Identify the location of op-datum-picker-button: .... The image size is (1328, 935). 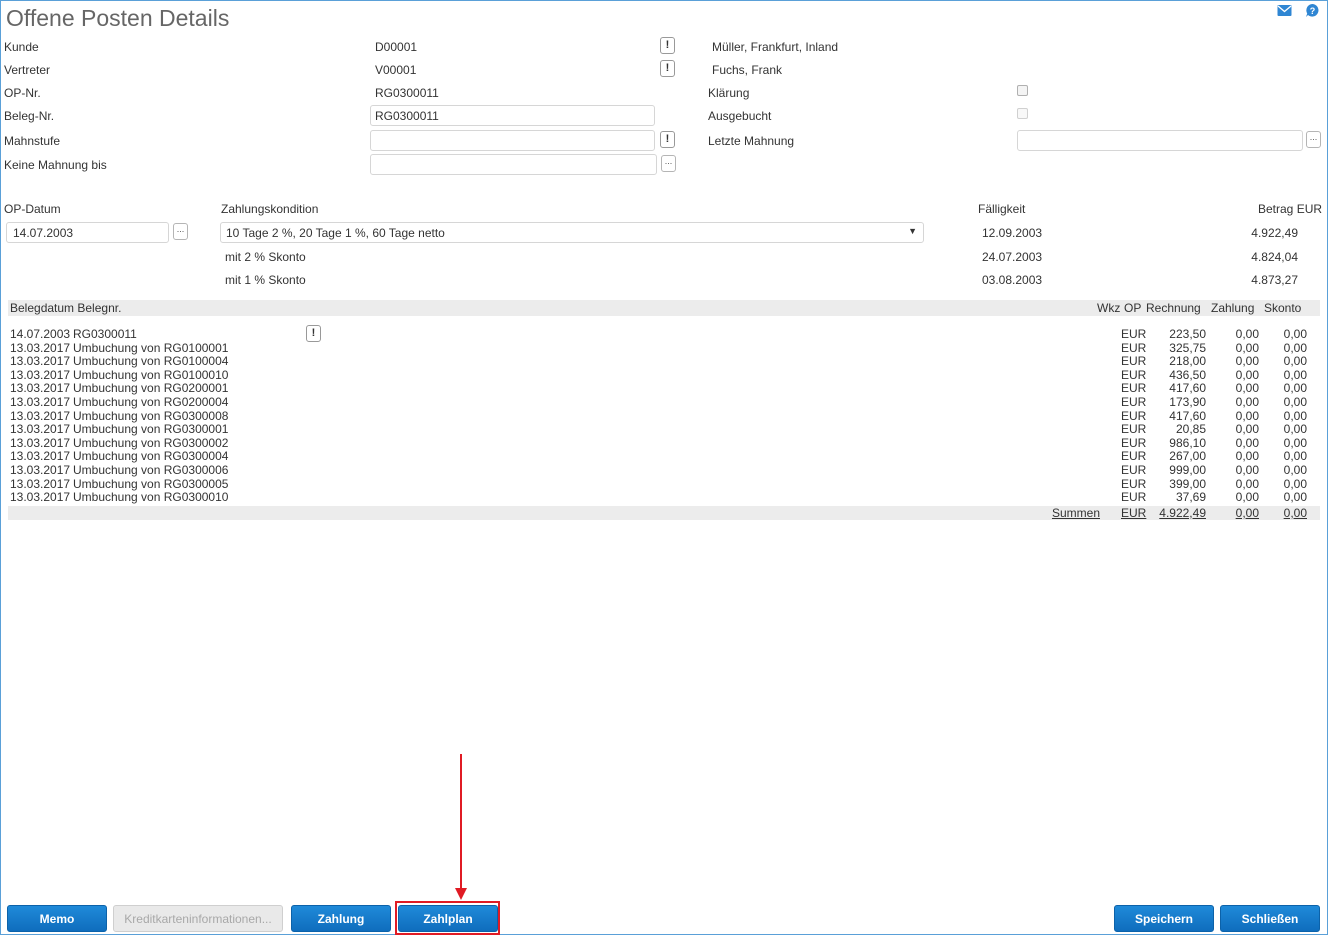
(180, 231).